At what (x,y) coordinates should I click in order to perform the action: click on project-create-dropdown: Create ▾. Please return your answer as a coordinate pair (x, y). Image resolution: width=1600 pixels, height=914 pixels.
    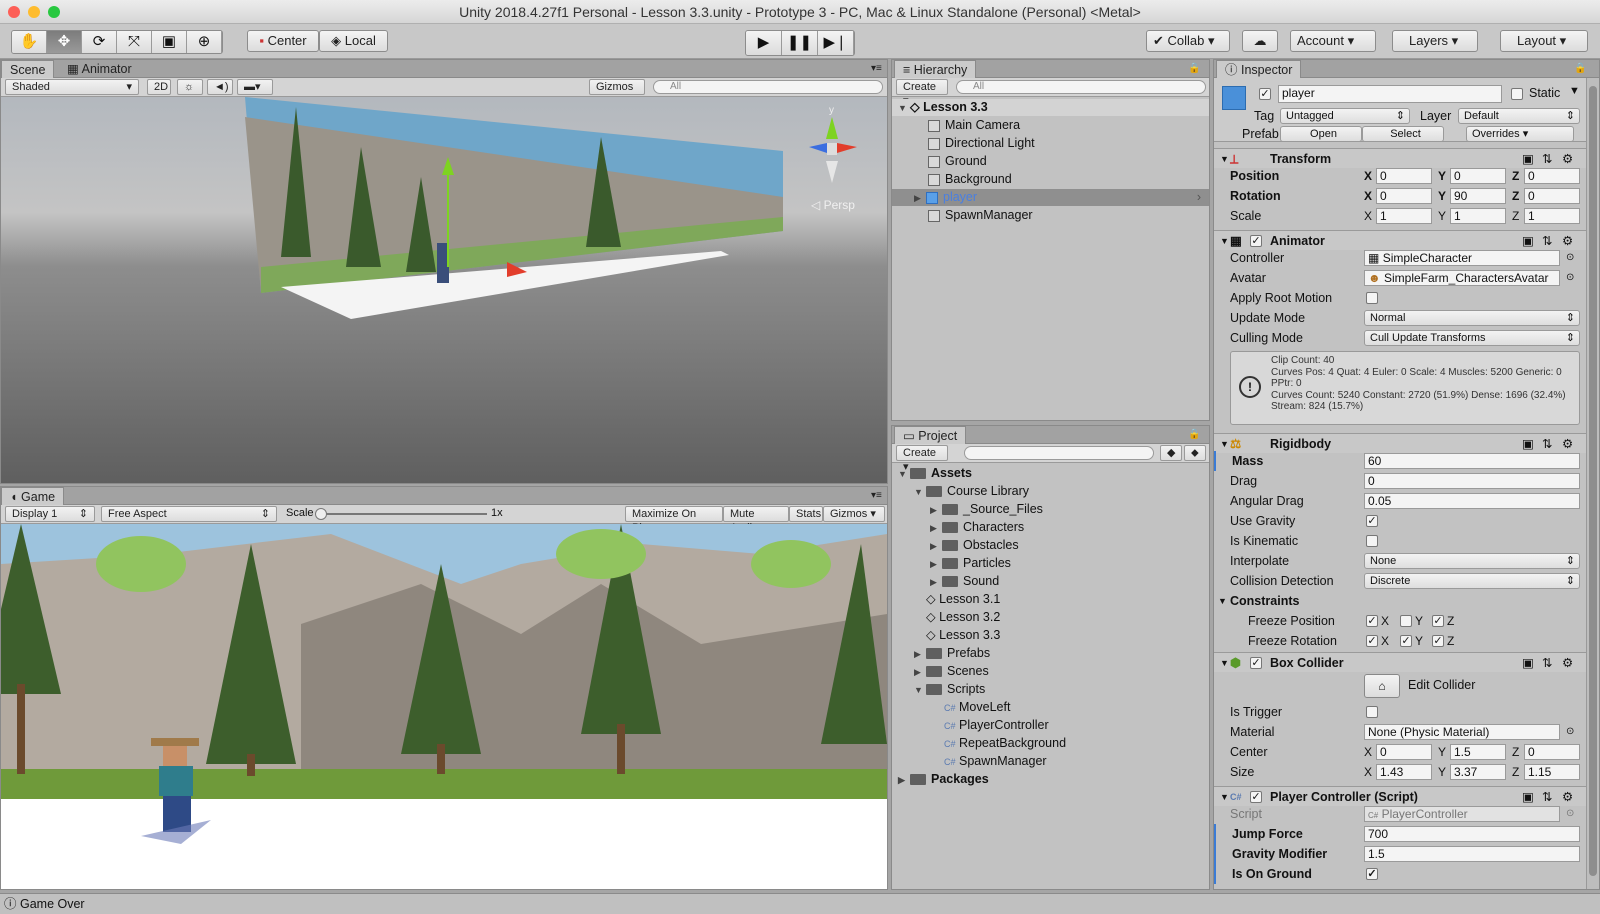
    Looking at the image, I should click on (922, 459).